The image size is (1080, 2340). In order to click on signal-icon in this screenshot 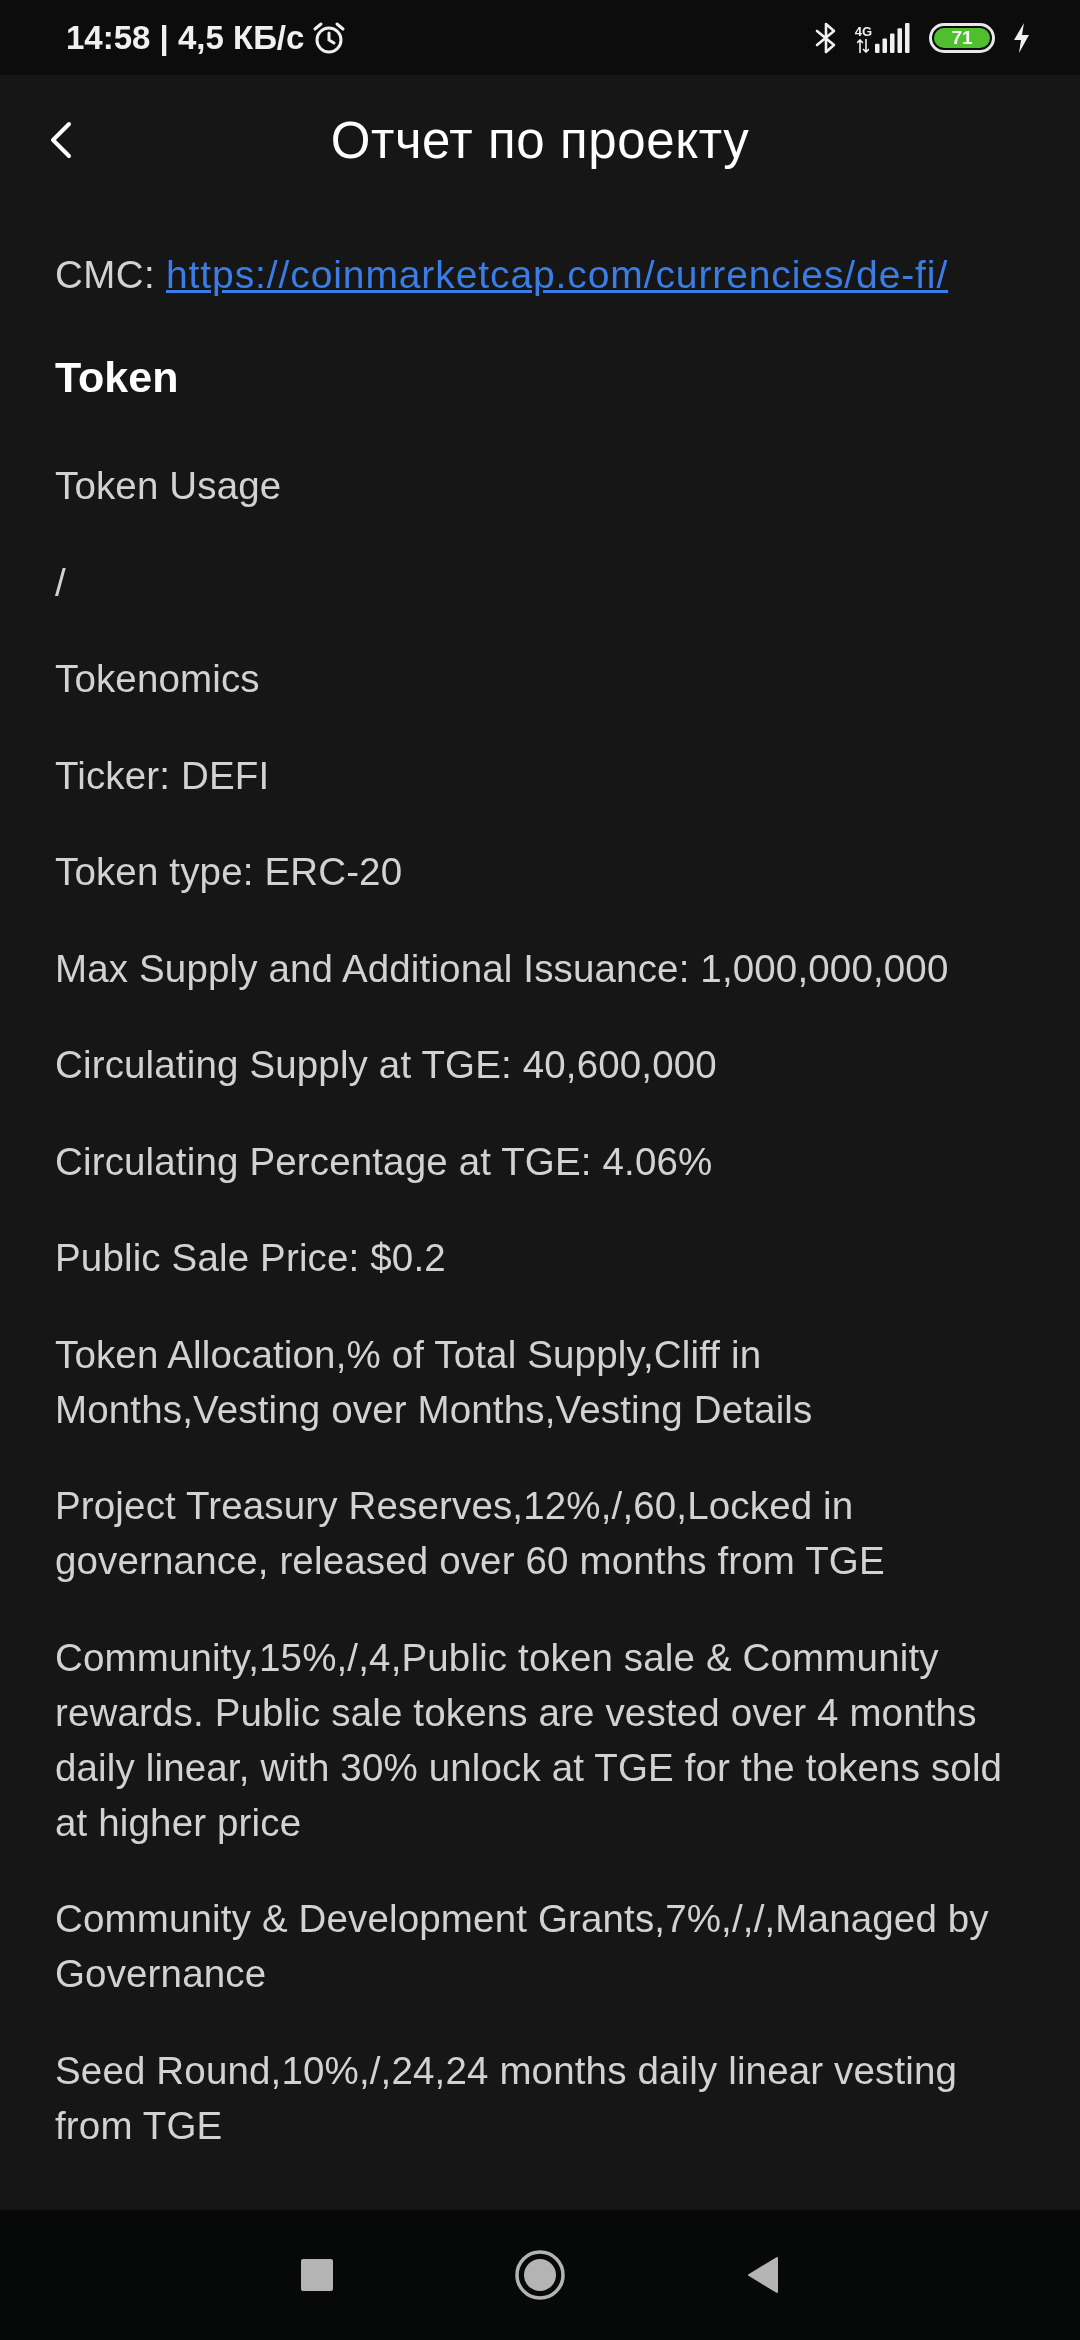, I will do `click(893, 37)`.